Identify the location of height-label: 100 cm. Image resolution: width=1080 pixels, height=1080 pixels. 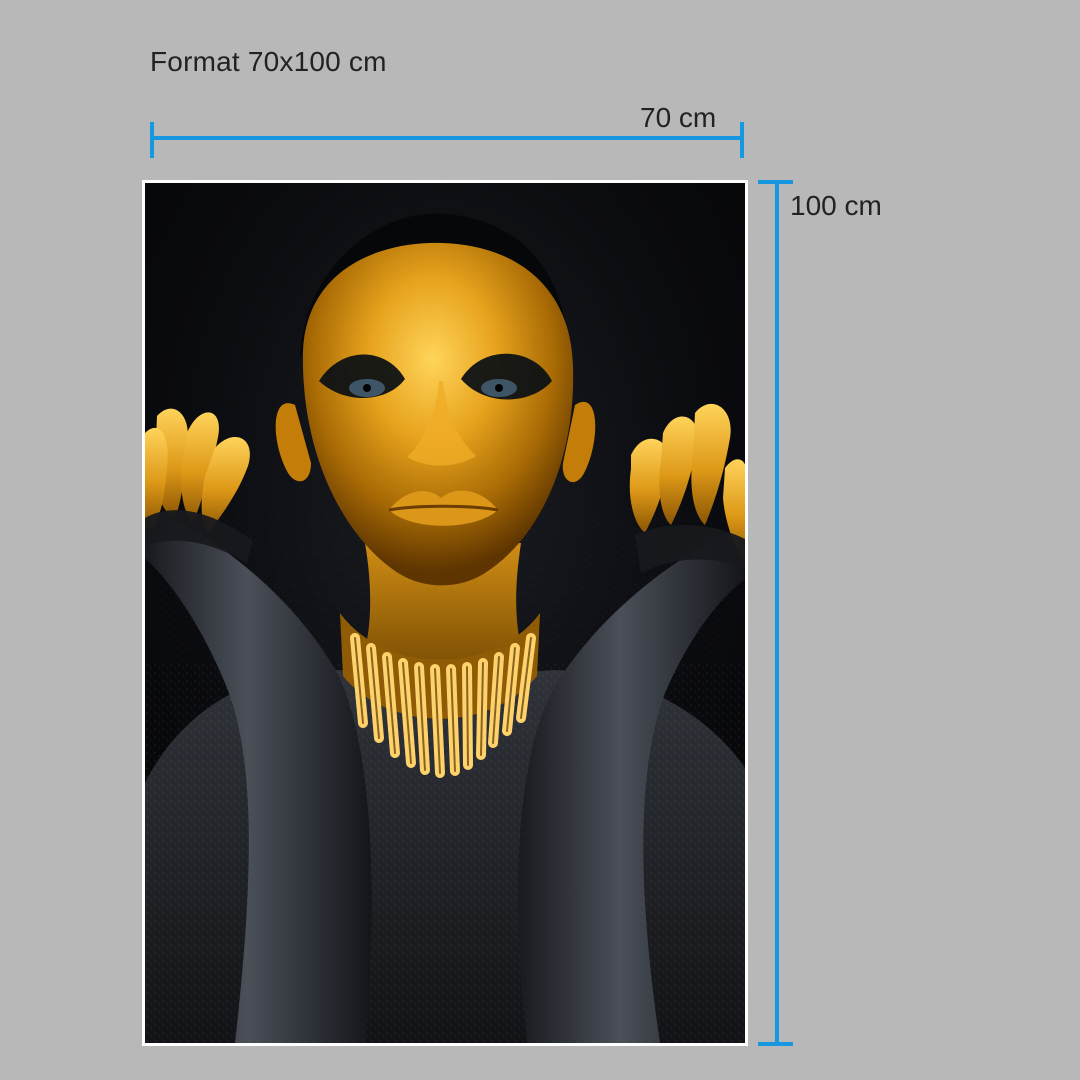
(836, 205).